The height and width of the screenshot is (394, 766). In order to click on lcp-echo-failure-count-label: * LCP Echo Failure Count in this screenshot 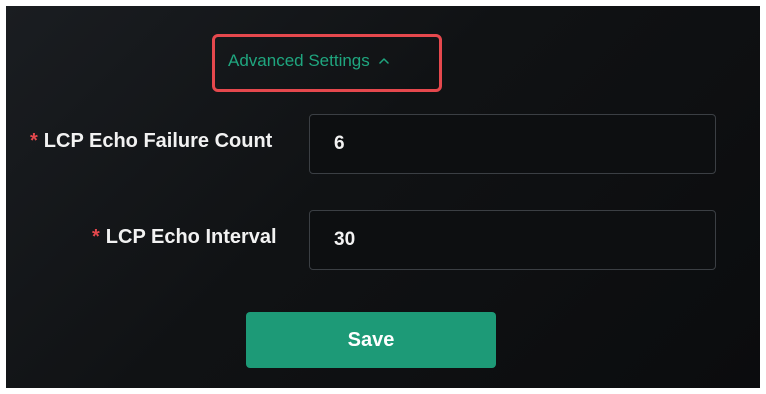, I will do `click(151, 141)`.